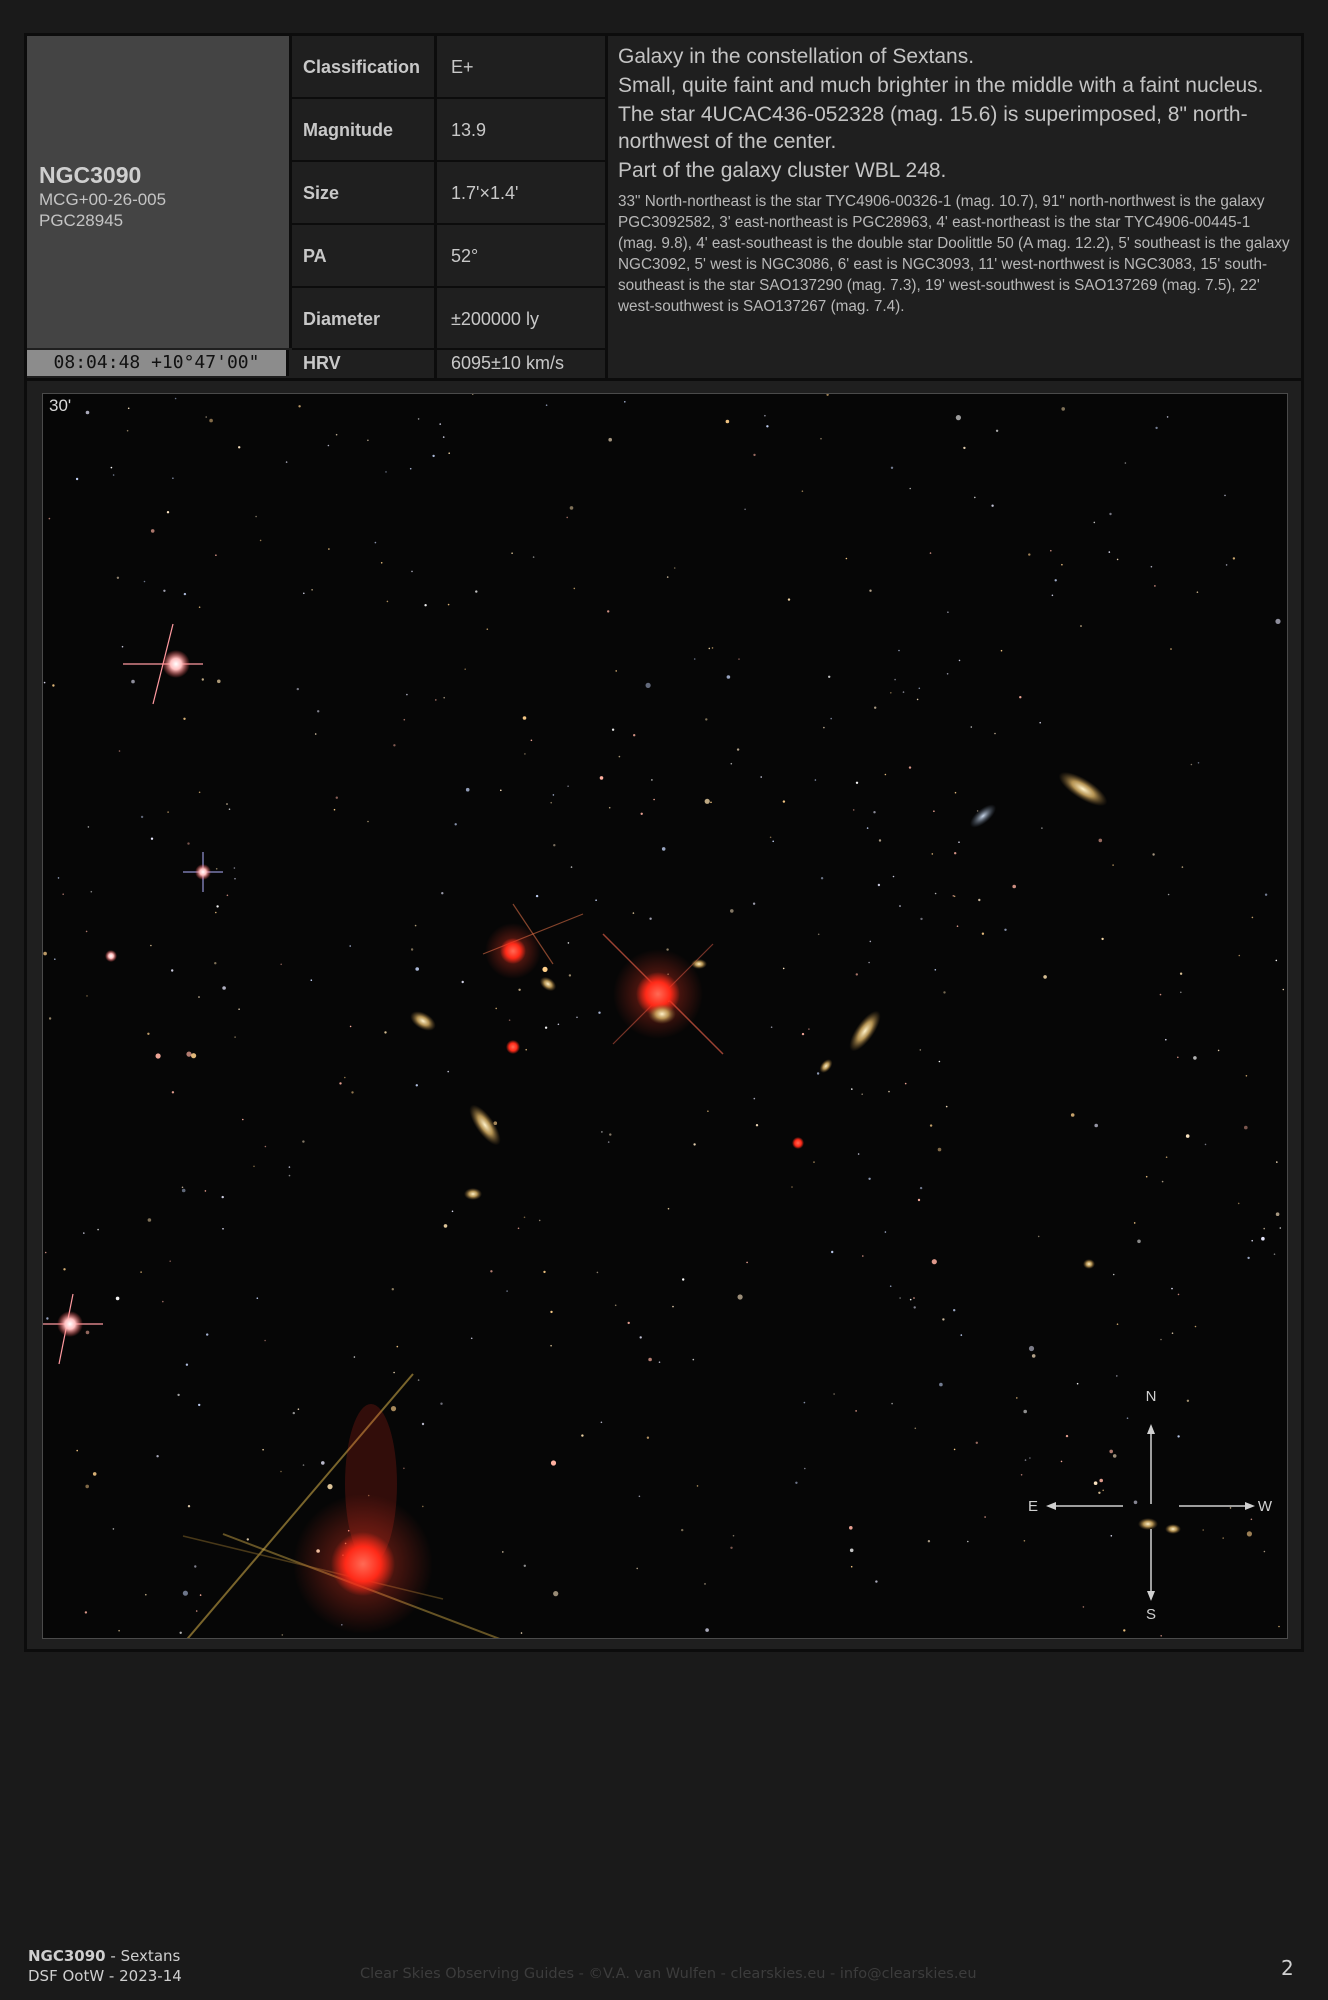  What do you see at coordinates (342, 319) in the screenshot?
I see `property-label: Diameter` at bounding box center [342, 319].